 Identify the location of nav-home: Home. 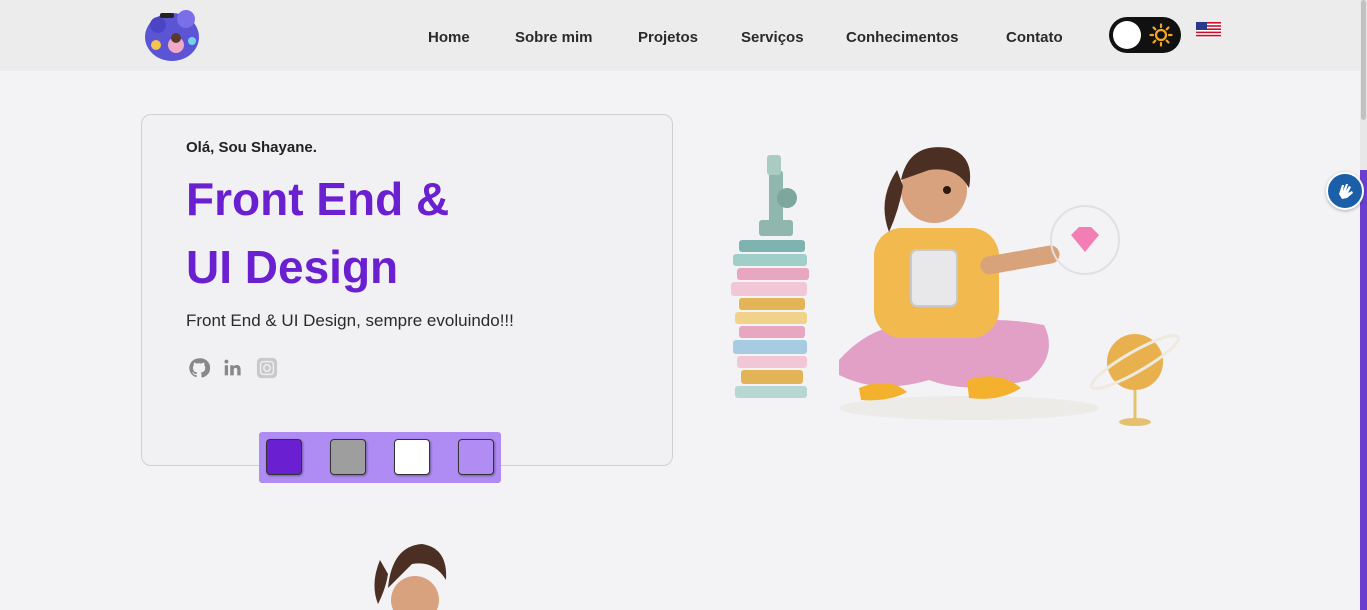
(449, 37).